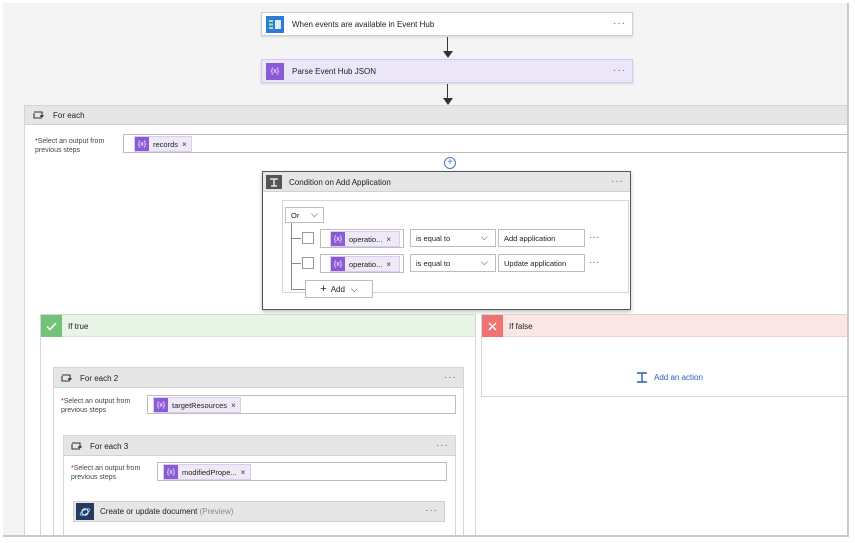 The width and height of the screenshot is (855, 543). Describe the element at coordinates (259, 511) in the screenshot. I see `document-card: Create or update document (Preview) ···` at that location.